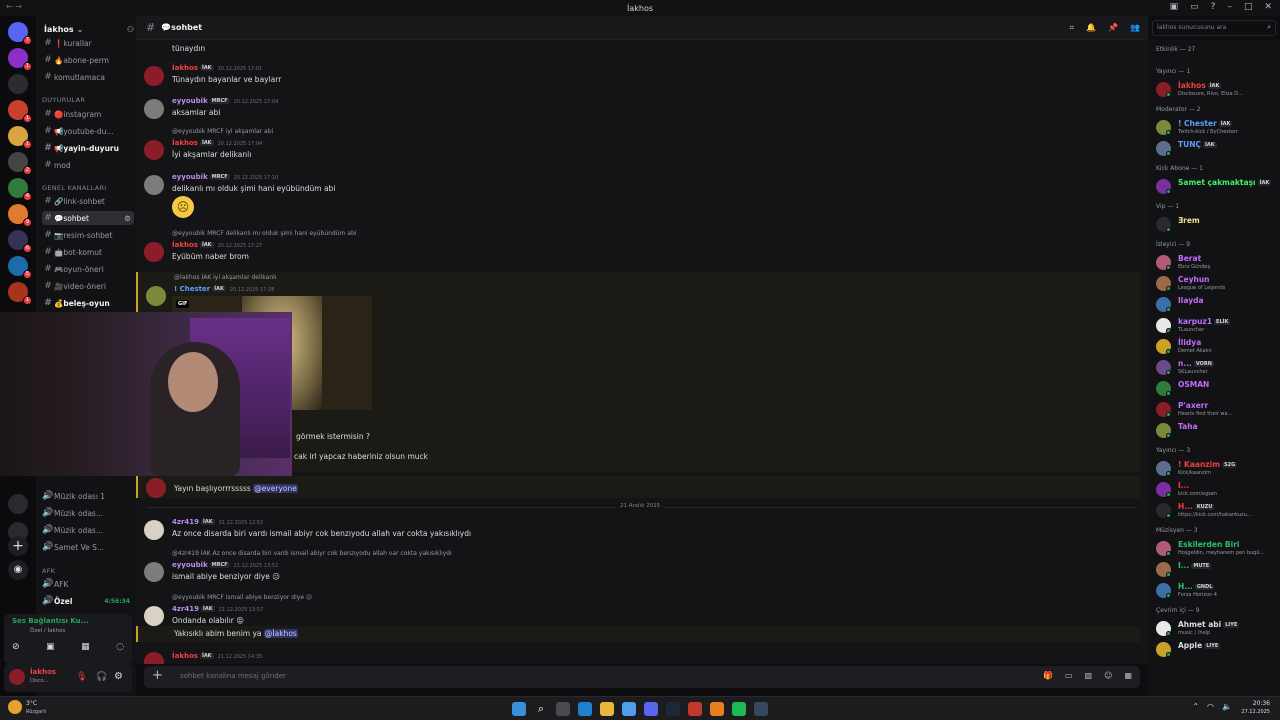  I want to click on apps-icon: ▦, so click(1128, 675).